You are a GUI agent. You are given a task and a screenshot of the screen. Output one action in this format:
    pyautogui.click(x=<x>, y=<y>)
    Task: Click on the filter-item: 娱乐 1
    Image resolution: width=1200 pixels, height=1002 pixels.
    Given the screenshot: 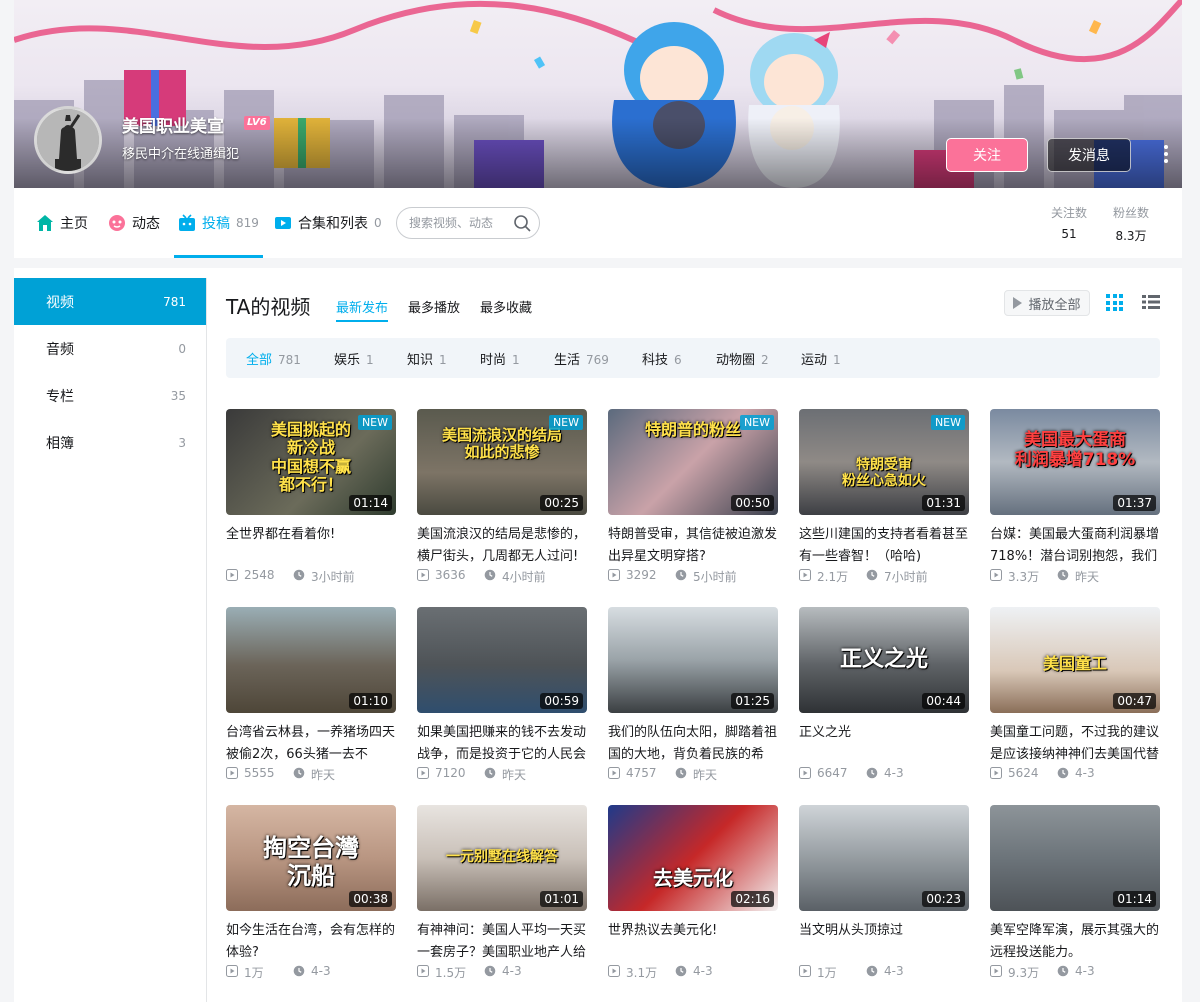 What is the action you would take?
    pyautogui.click(x=354, y=358)
    